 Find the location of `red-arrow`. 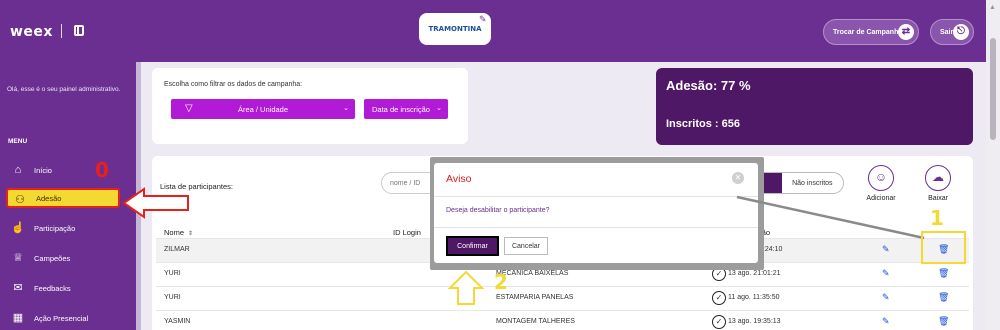

red-arrow is located at coordinates (155, 203).